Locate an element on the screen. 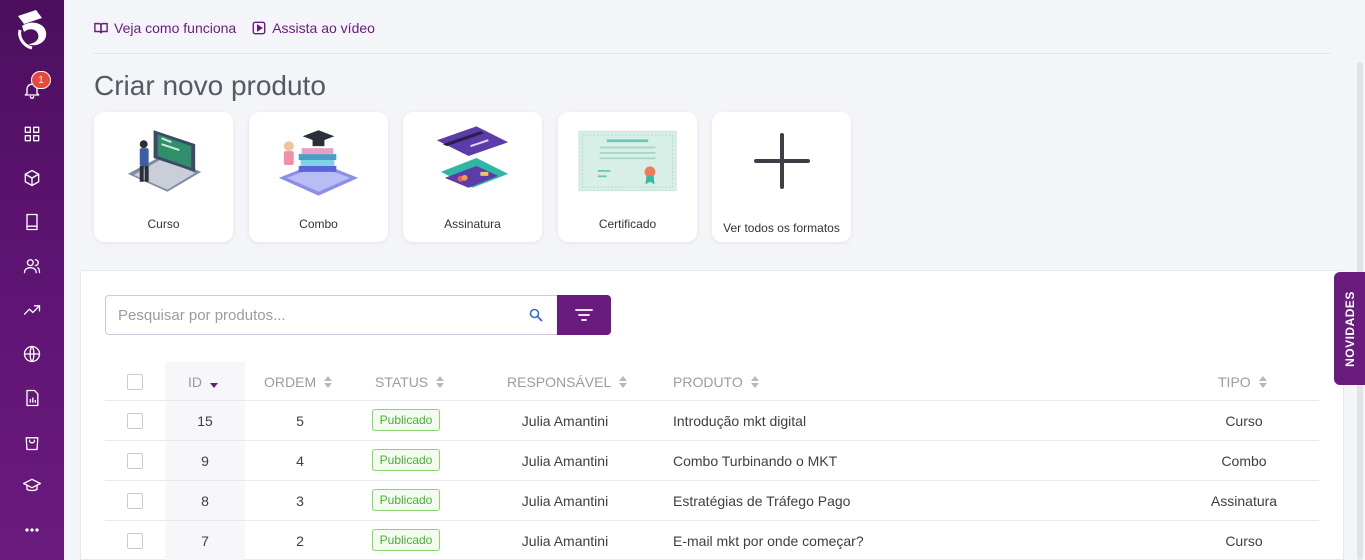 The width and height of the screenshot is (1365, 560). card-combo: Combo is located at coordinates (318, 177).